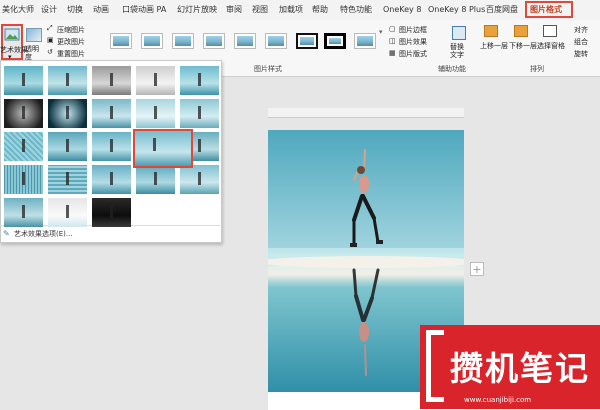 The height and width of the screenshot is (410, 600). I want to click on align-button: 对齐, so click(581, 30).